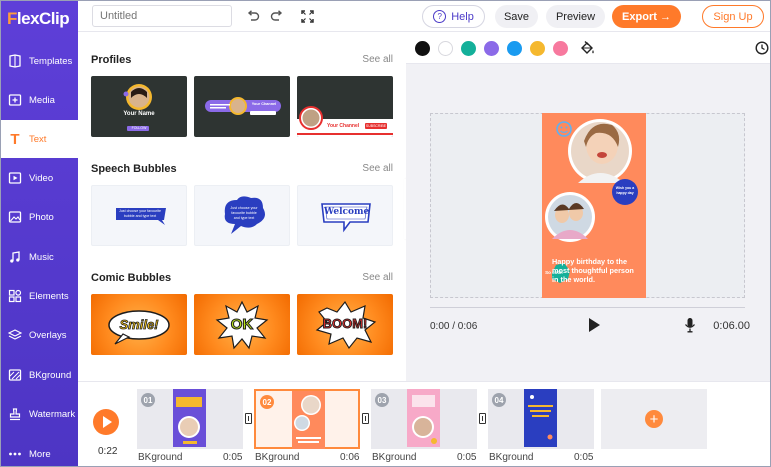 The image size is (771, 467). I want to click on sidebar-item-label: BKground, so click(50, 375).